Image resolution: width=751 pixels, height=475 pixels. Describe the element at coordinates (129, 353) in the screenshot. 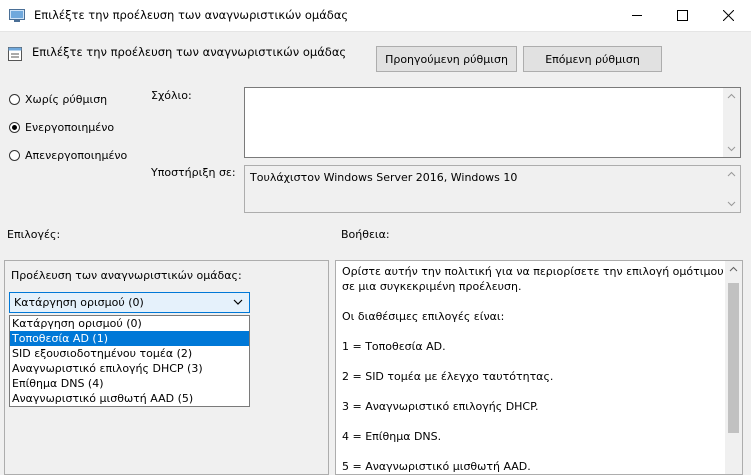

I see `dropdown-option: SID εξουσιοδοτημένου τομέα (2)` at that location.